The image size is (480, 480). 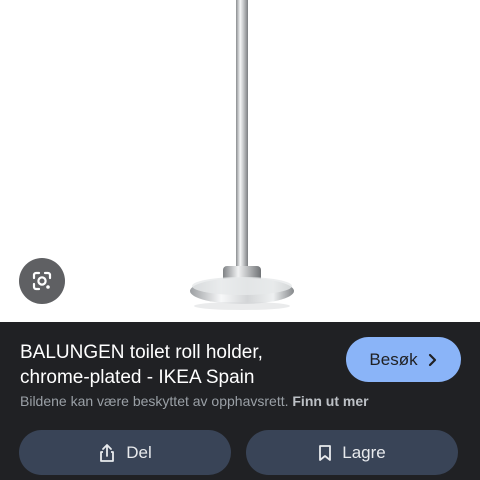 What do you see at coordinates (364, 452) in the screenshot?
I see `save-button-label: Lagre` at bounding box center [364, 452].